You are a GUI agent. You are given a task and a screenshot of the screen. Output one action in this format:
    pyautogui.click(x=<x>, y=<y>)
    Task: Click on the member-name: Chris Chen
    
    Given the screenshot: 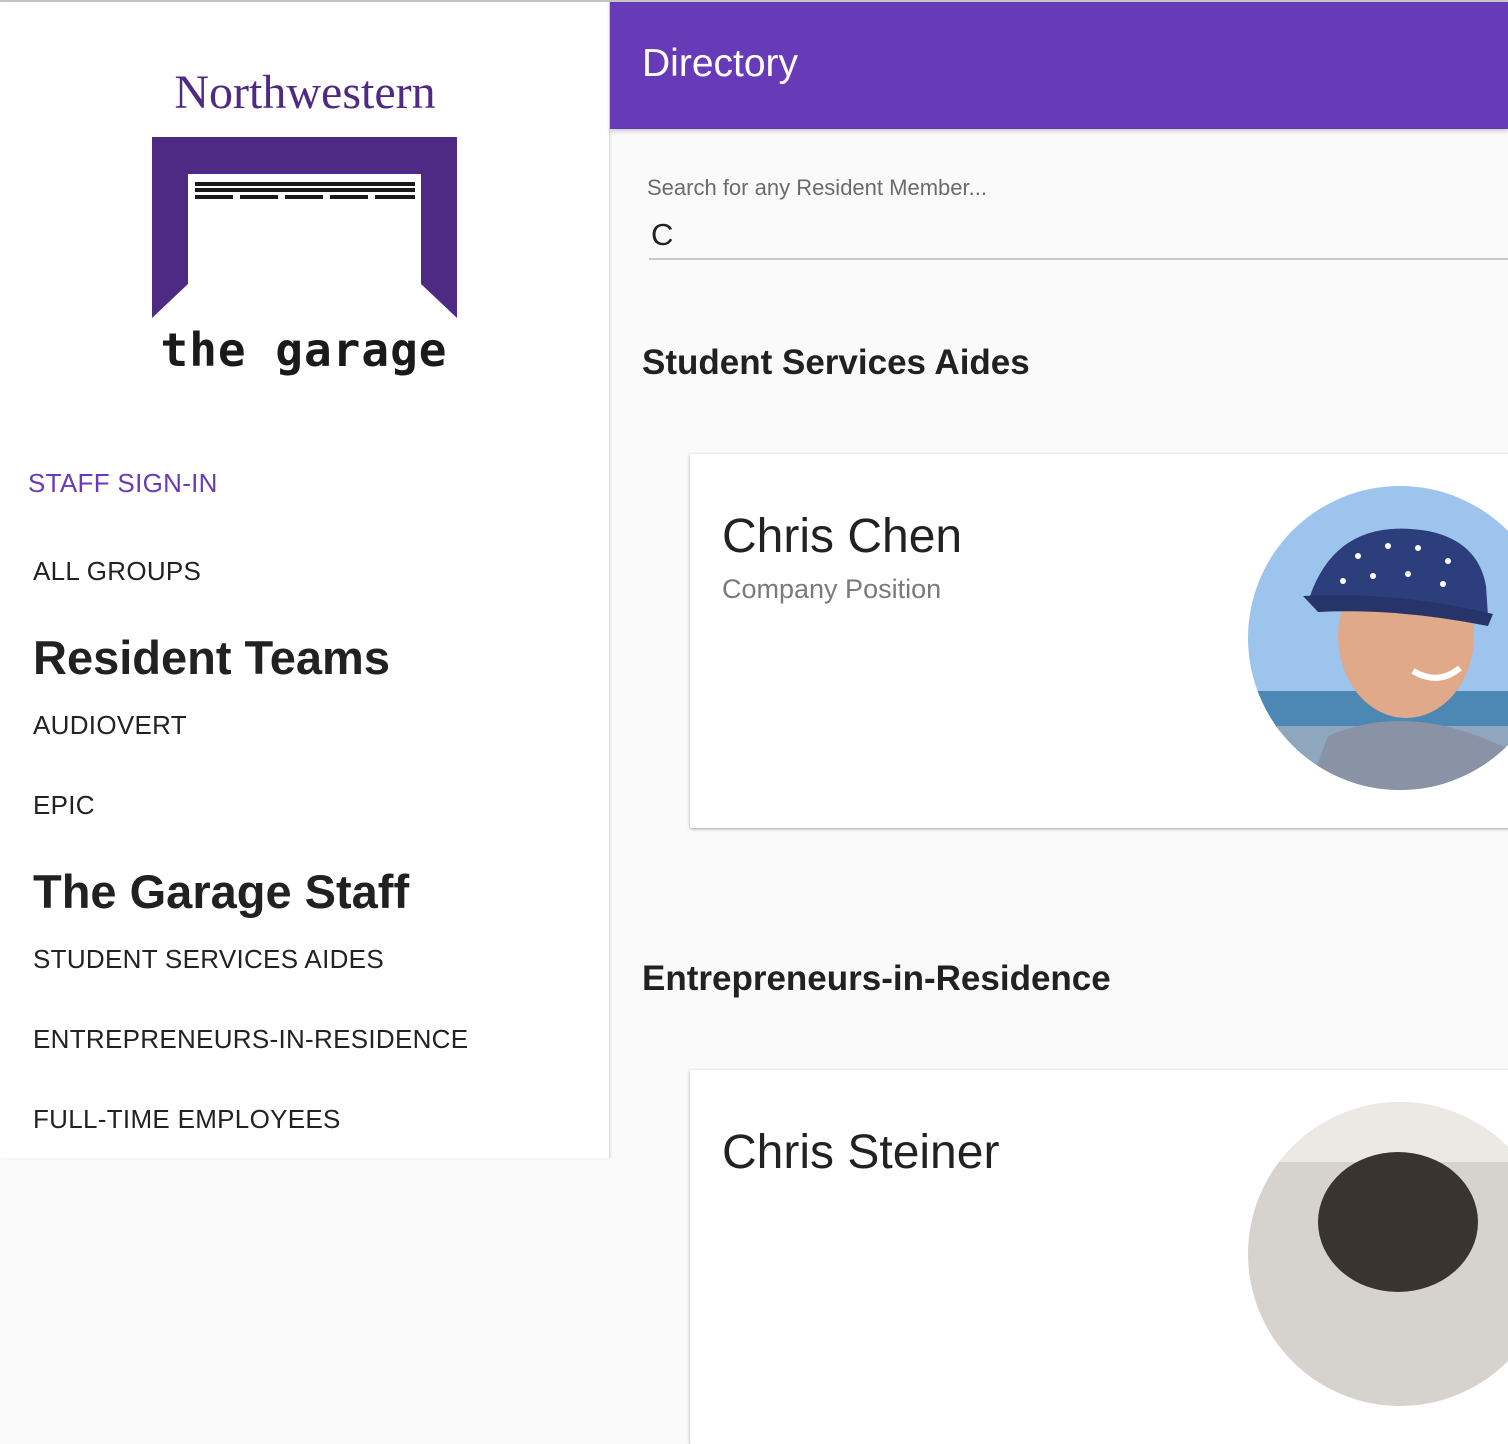 What is the action you would take?
    pyautogui.click(x=842, y=536)
    